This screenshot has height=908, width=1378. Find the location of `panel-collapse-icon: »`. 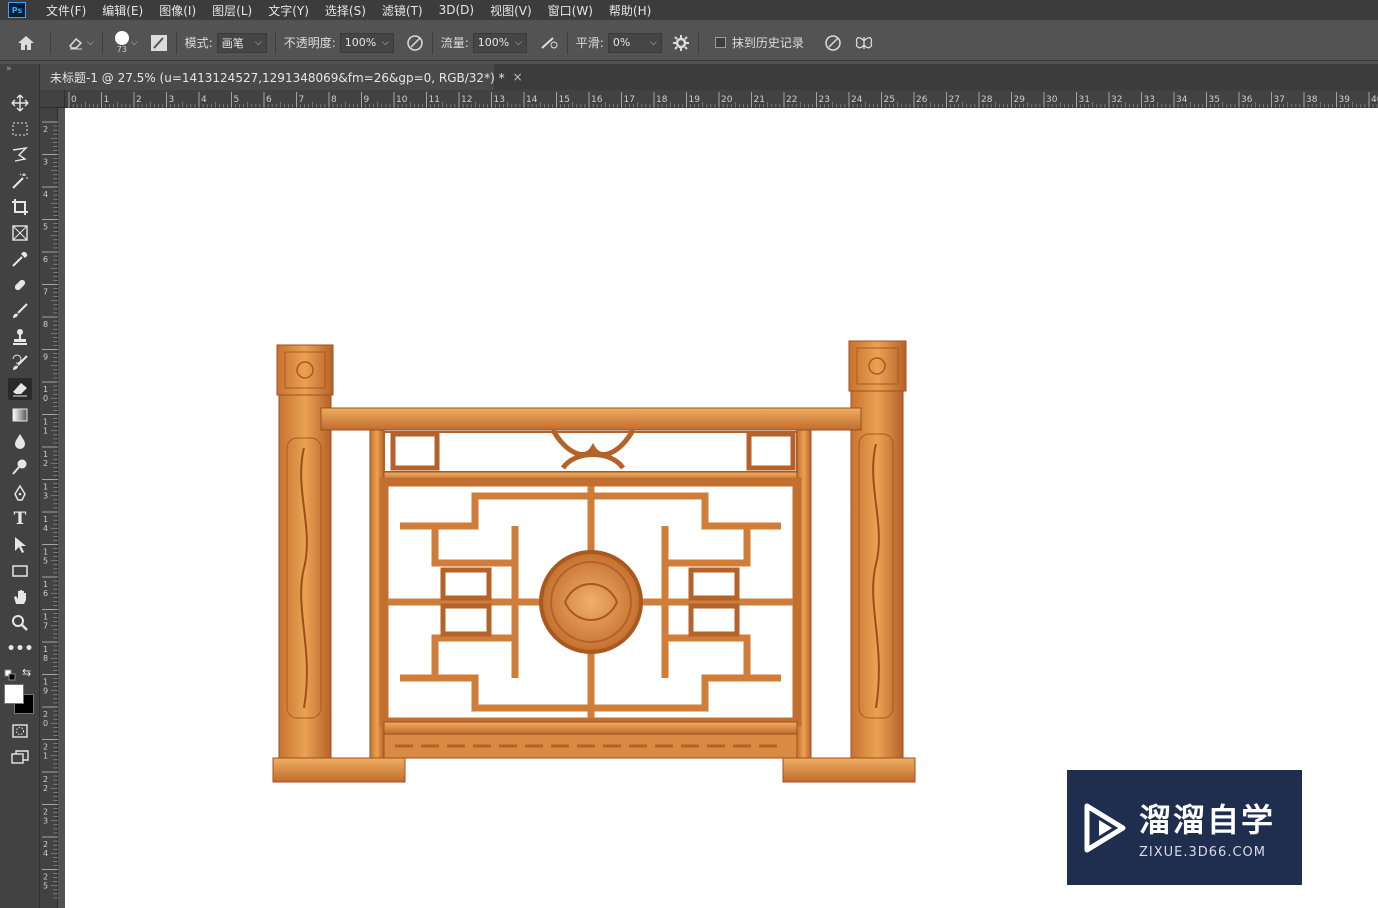

panel-collapse-icon: » is located at coordinates (19, 69).